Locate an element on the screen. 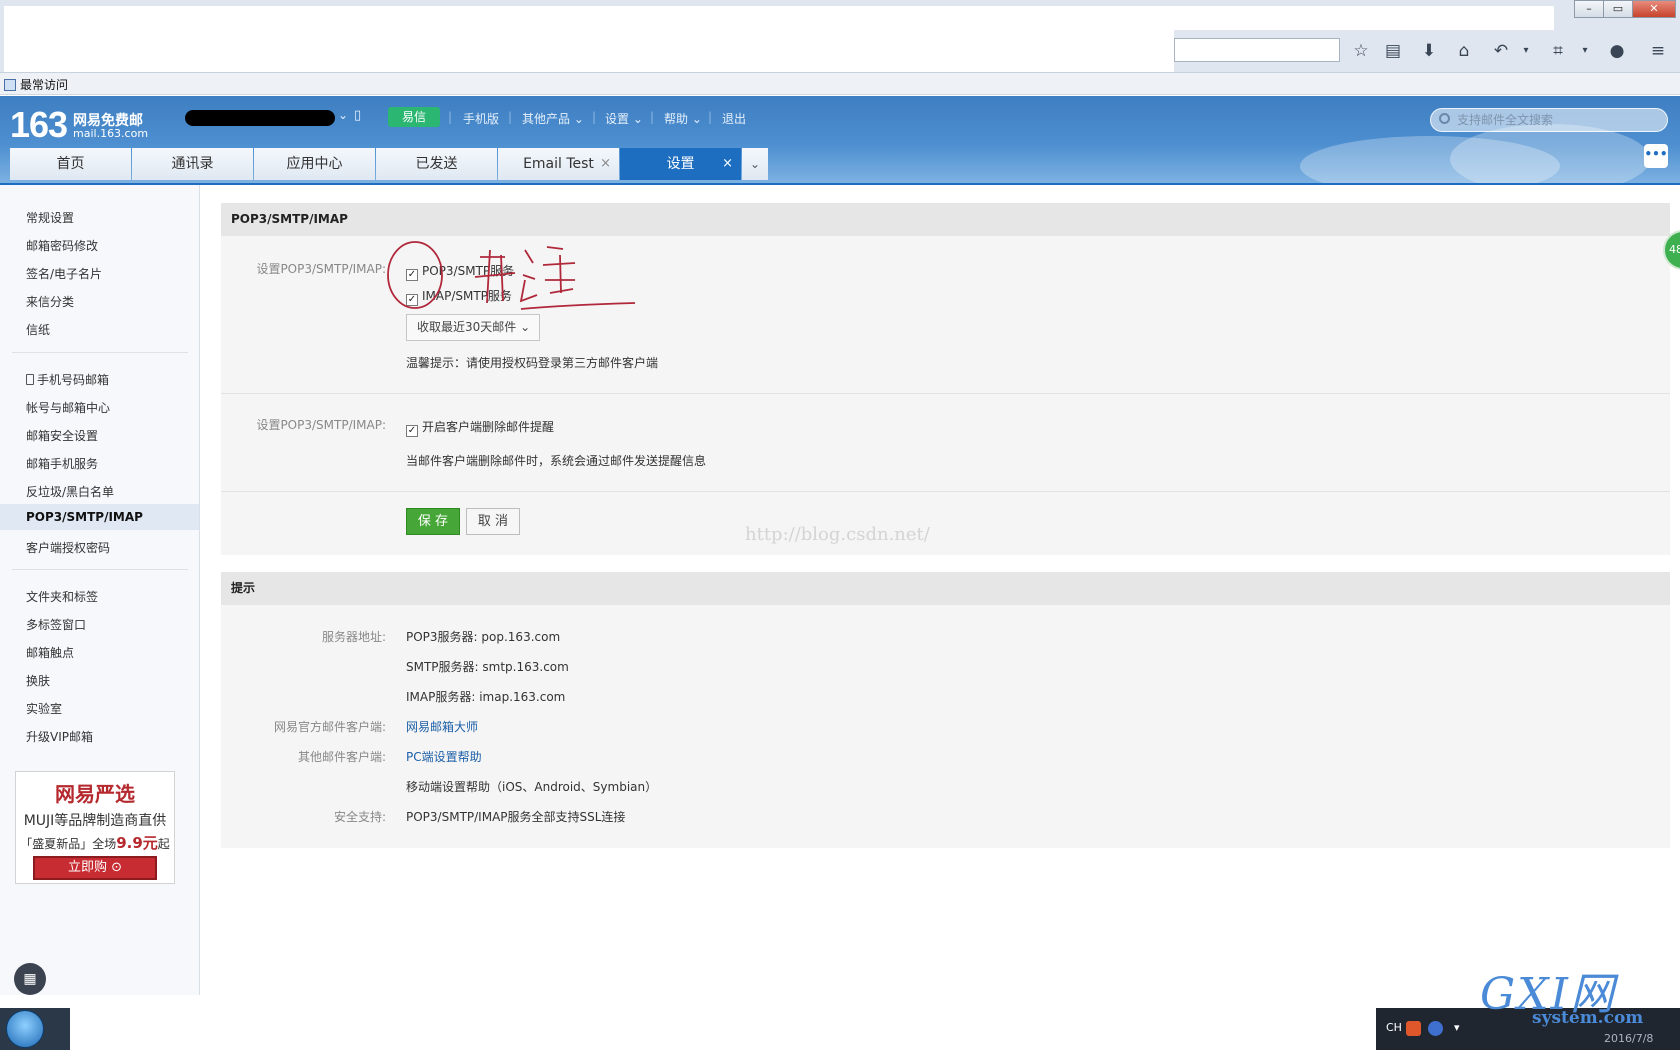 The height and width of the screenshot is (1050, 1680). save-button: 保 存 is located at coordinates (433, 521).